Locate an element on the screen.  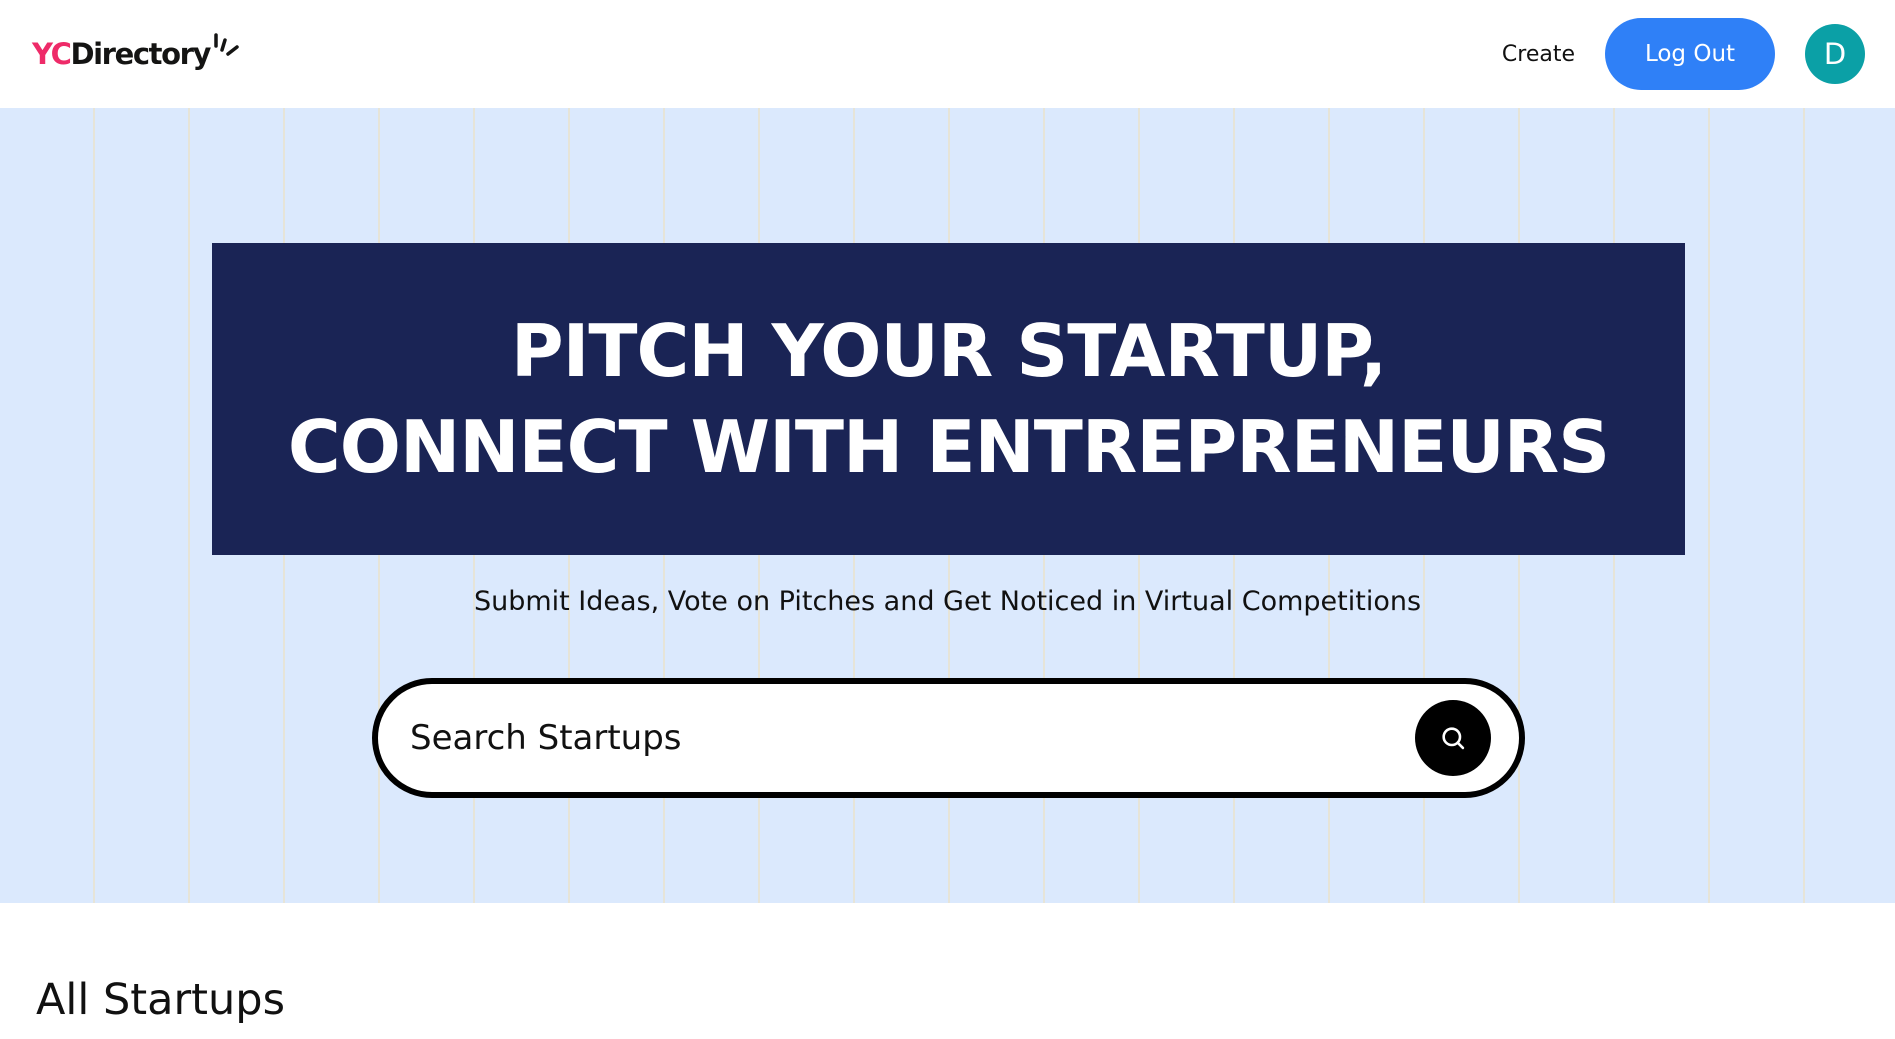
logo-spark-icon is located at coordinates (226, 44).